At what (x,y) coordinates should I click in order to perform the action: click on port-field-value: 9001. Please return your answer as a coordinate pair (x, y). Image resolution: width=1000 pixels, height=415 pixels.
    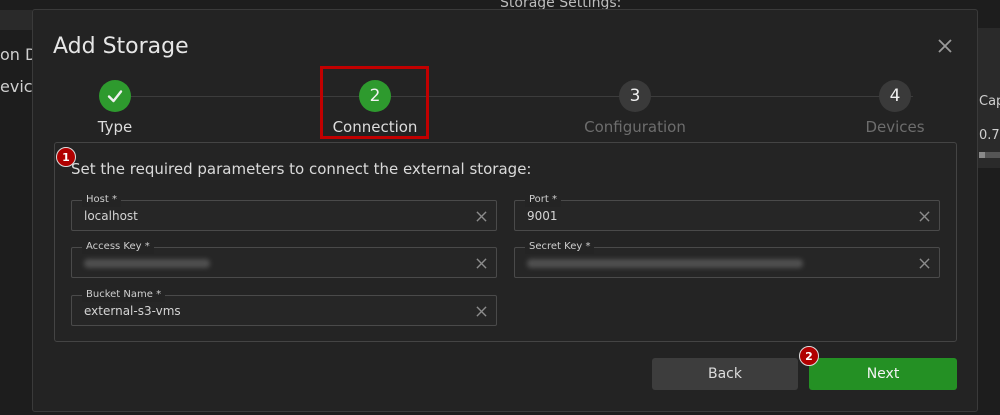
    Looking at the image, I should click on (542, 216).